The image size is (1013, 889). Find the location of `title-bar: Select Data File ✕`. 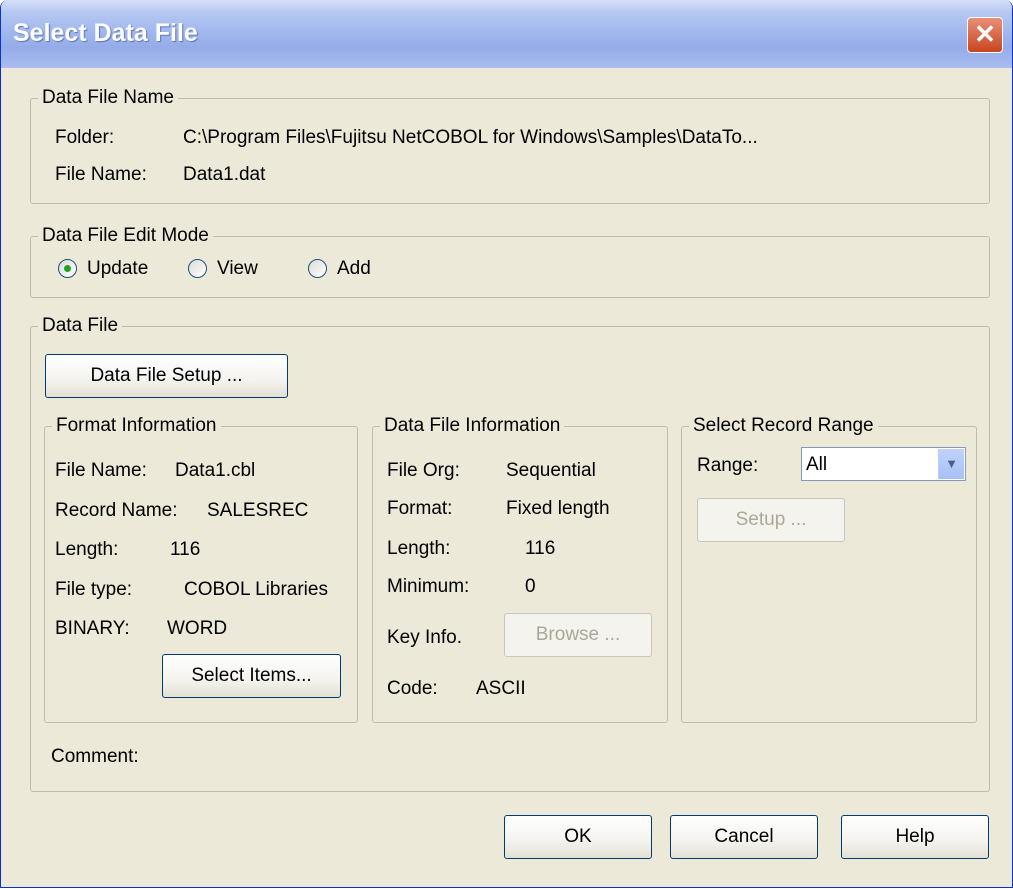

title-bar: Select Data File ✕ is located at coordinates (506, 34).